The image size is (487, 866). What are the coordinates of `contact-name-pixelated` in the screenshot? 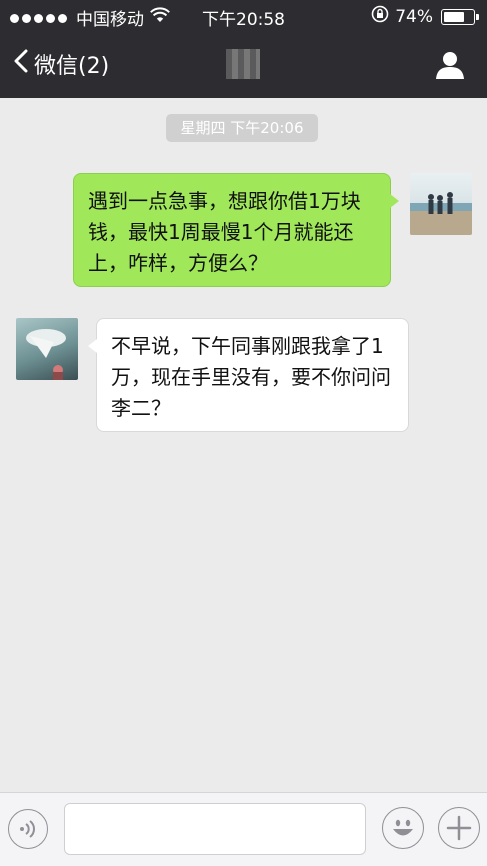 It's located at (243, 64).